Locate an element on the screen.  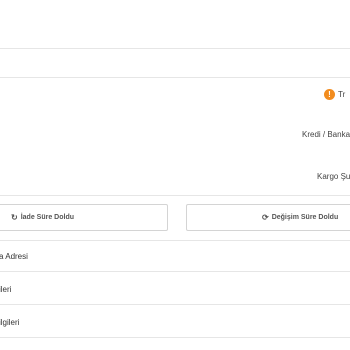
order-status: ! Tr is located at coordinates (334, 94).